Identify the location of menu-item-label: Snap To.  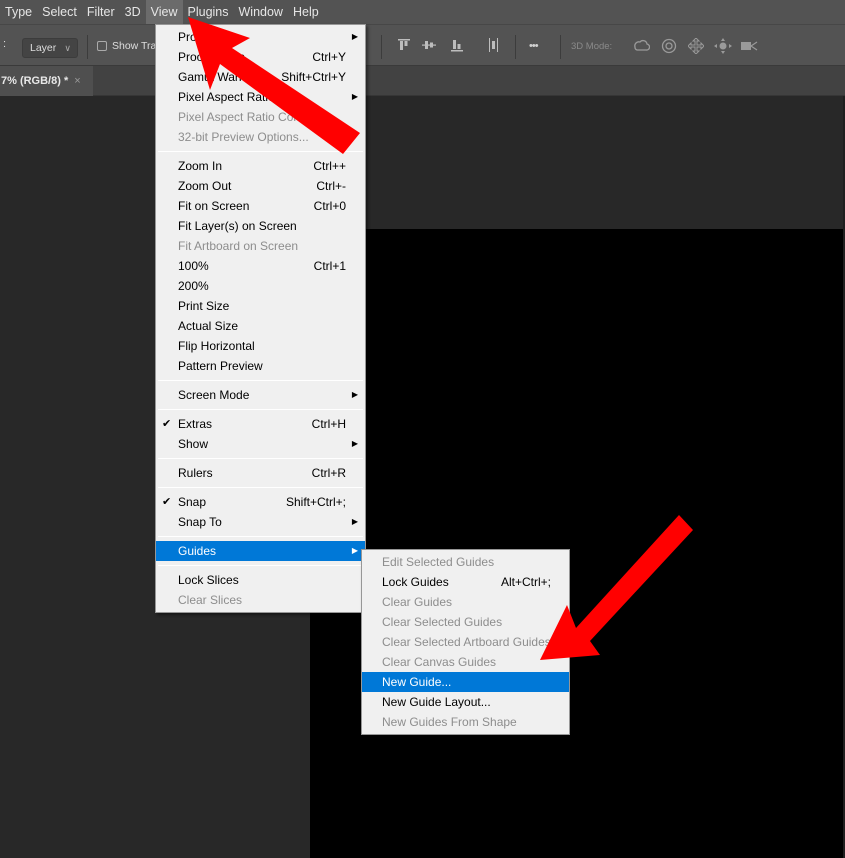
(200, 522).